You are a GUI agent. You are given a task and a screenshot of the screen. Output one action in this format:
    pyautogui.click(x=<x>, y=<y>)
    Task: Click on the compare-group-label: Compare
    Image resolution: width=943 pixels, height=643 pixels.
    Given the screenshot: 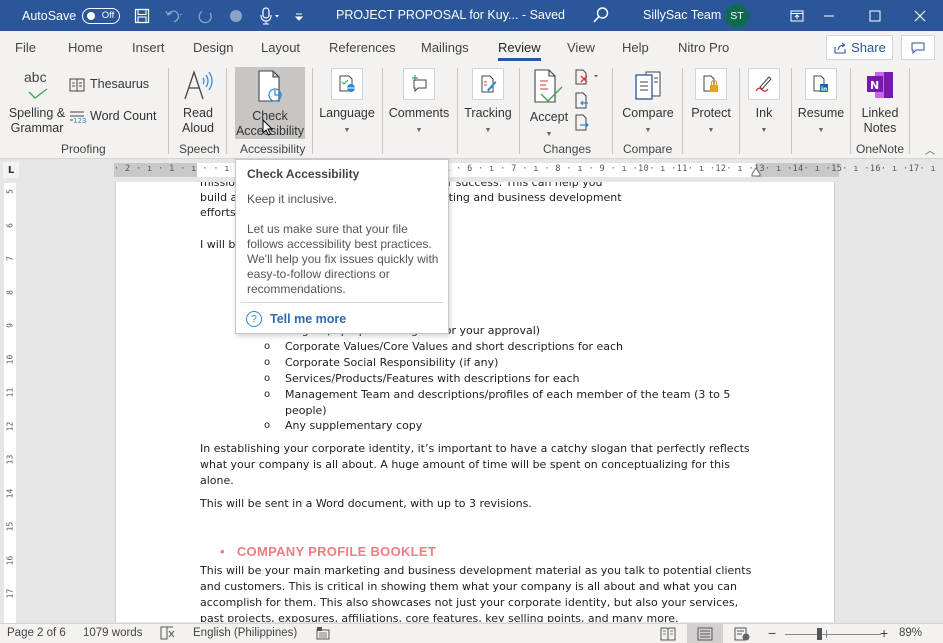 What is the action you would take?
    pyautogui.click(x=648, y=149)
    